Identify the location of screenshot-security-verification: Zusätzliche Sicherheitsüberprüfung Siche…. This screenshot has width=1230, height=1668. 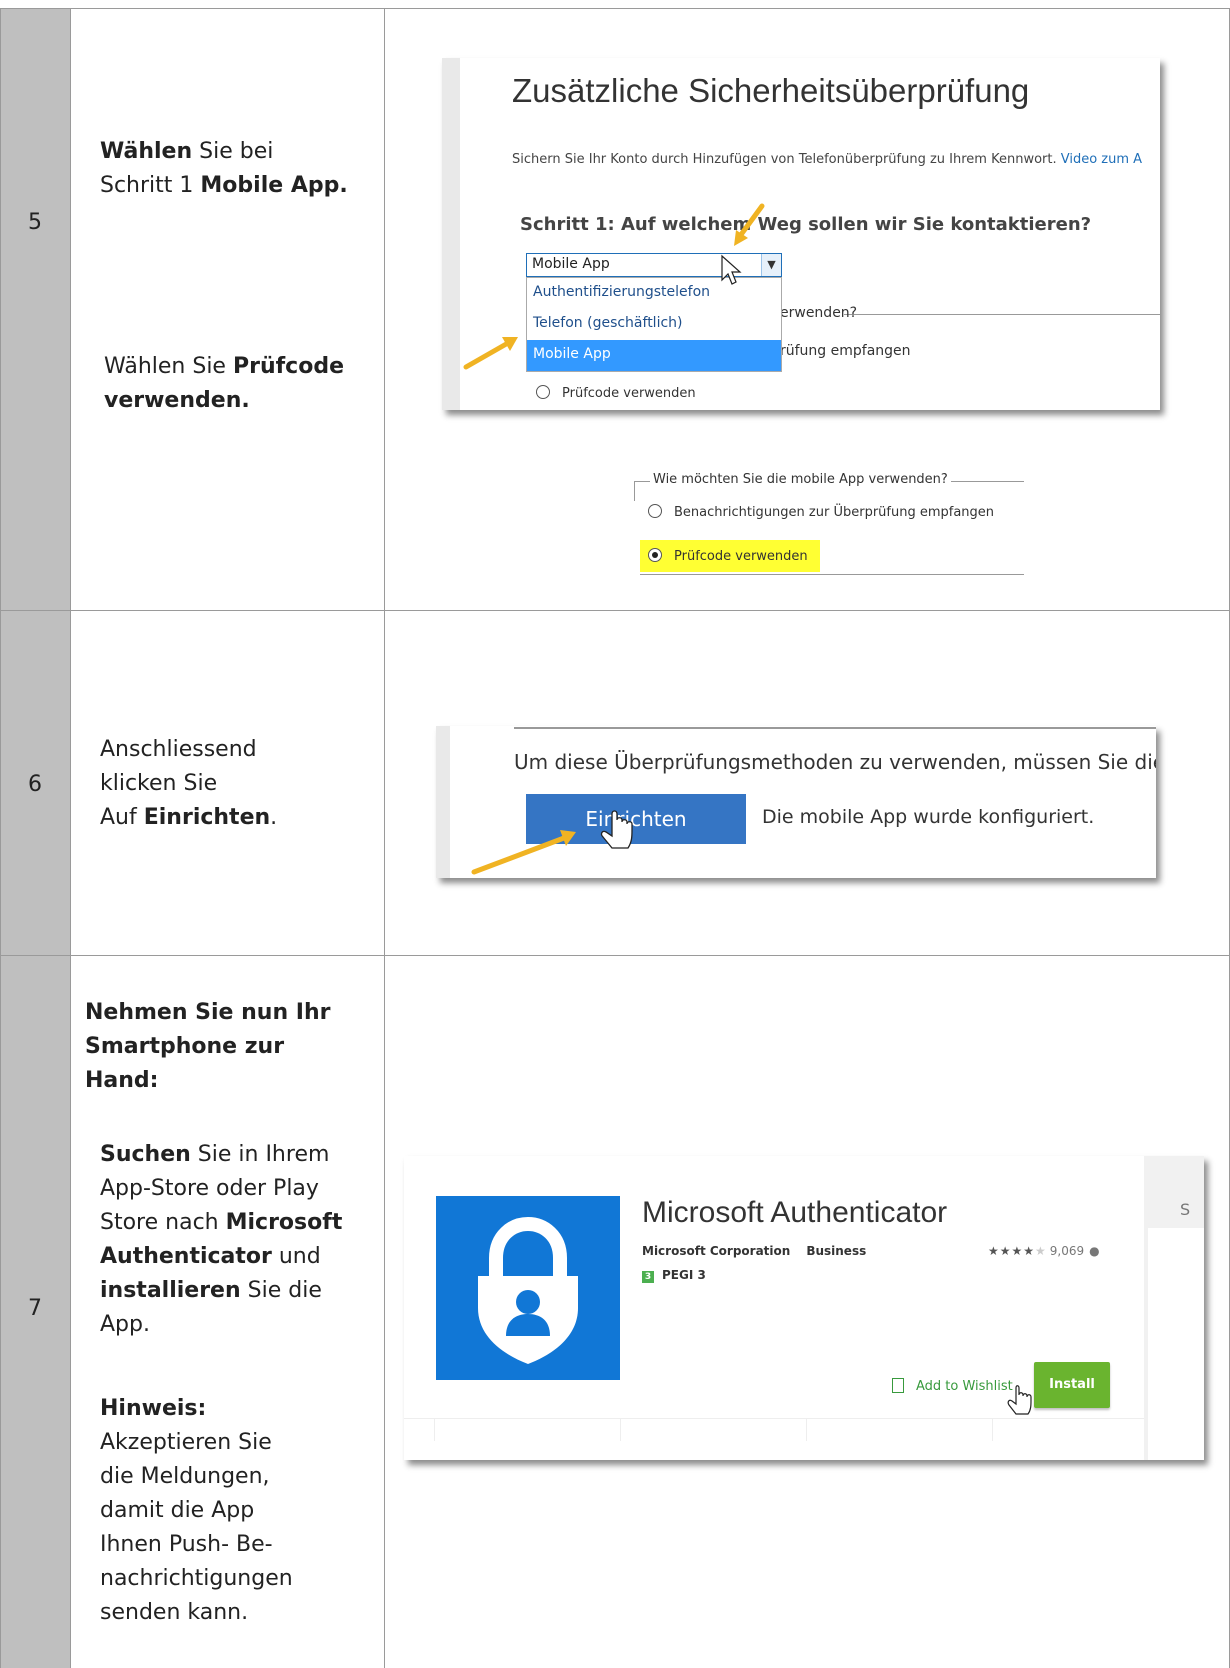
(801, 234).